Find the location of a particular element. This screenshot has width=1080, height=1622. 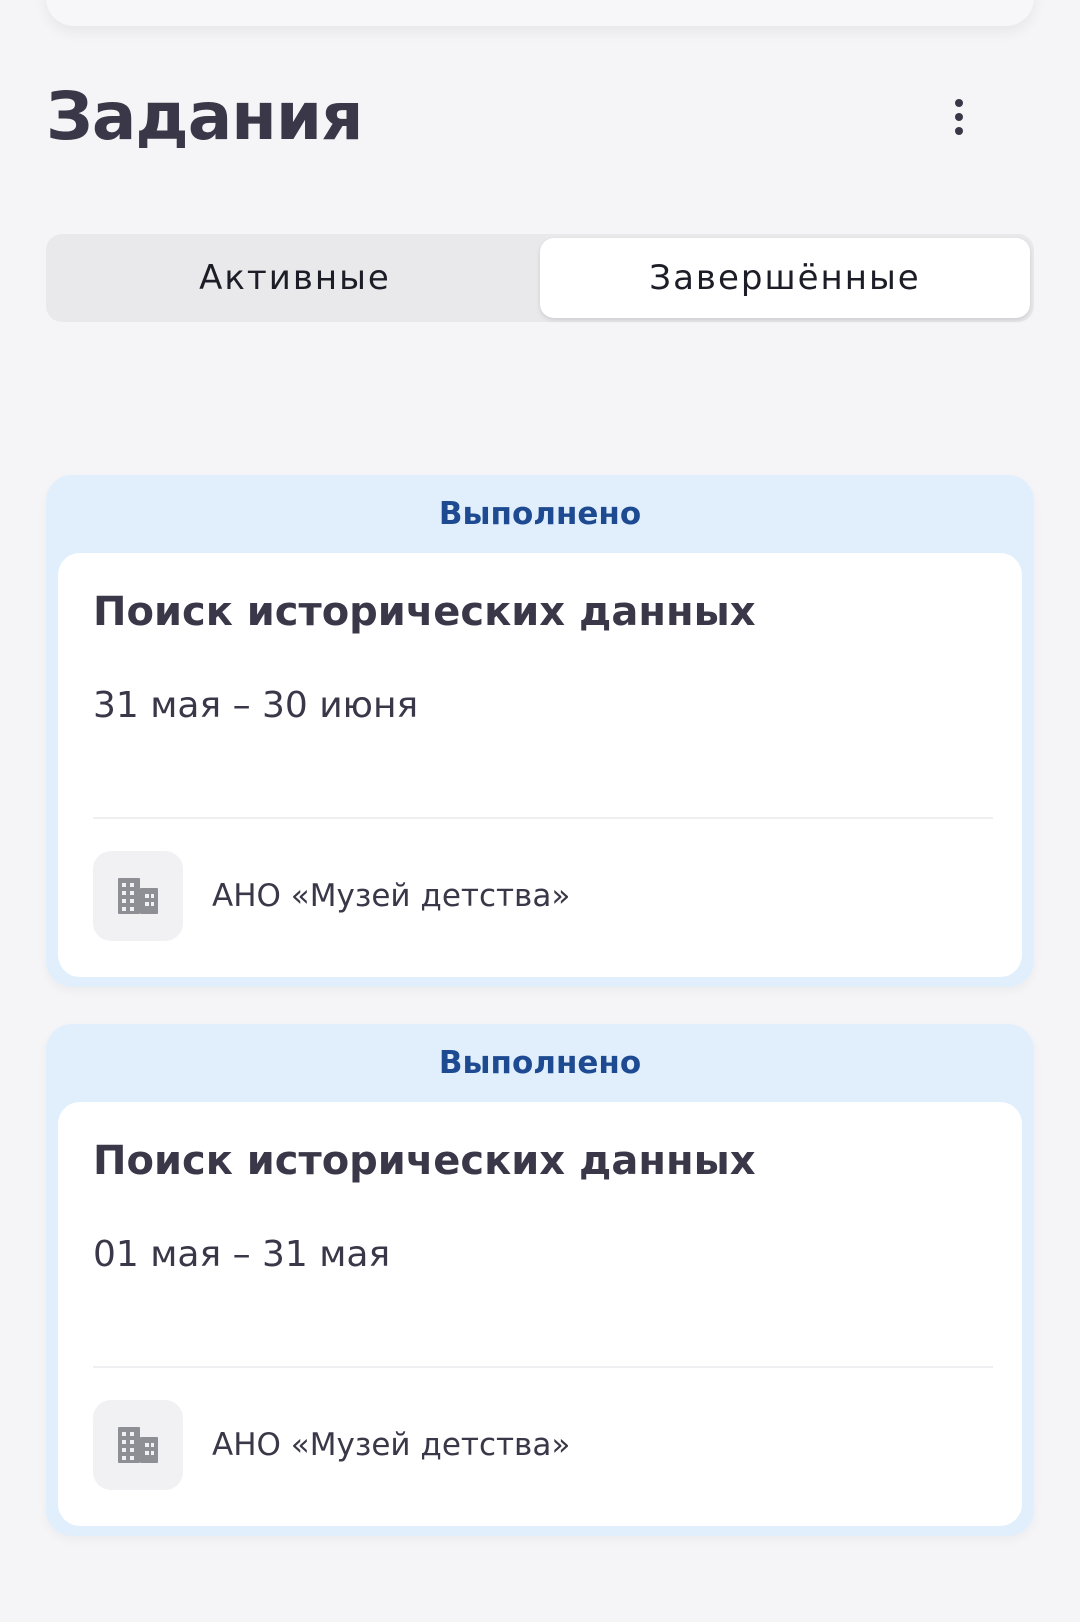

page-title: Задания is located at coordinates (204, 116).